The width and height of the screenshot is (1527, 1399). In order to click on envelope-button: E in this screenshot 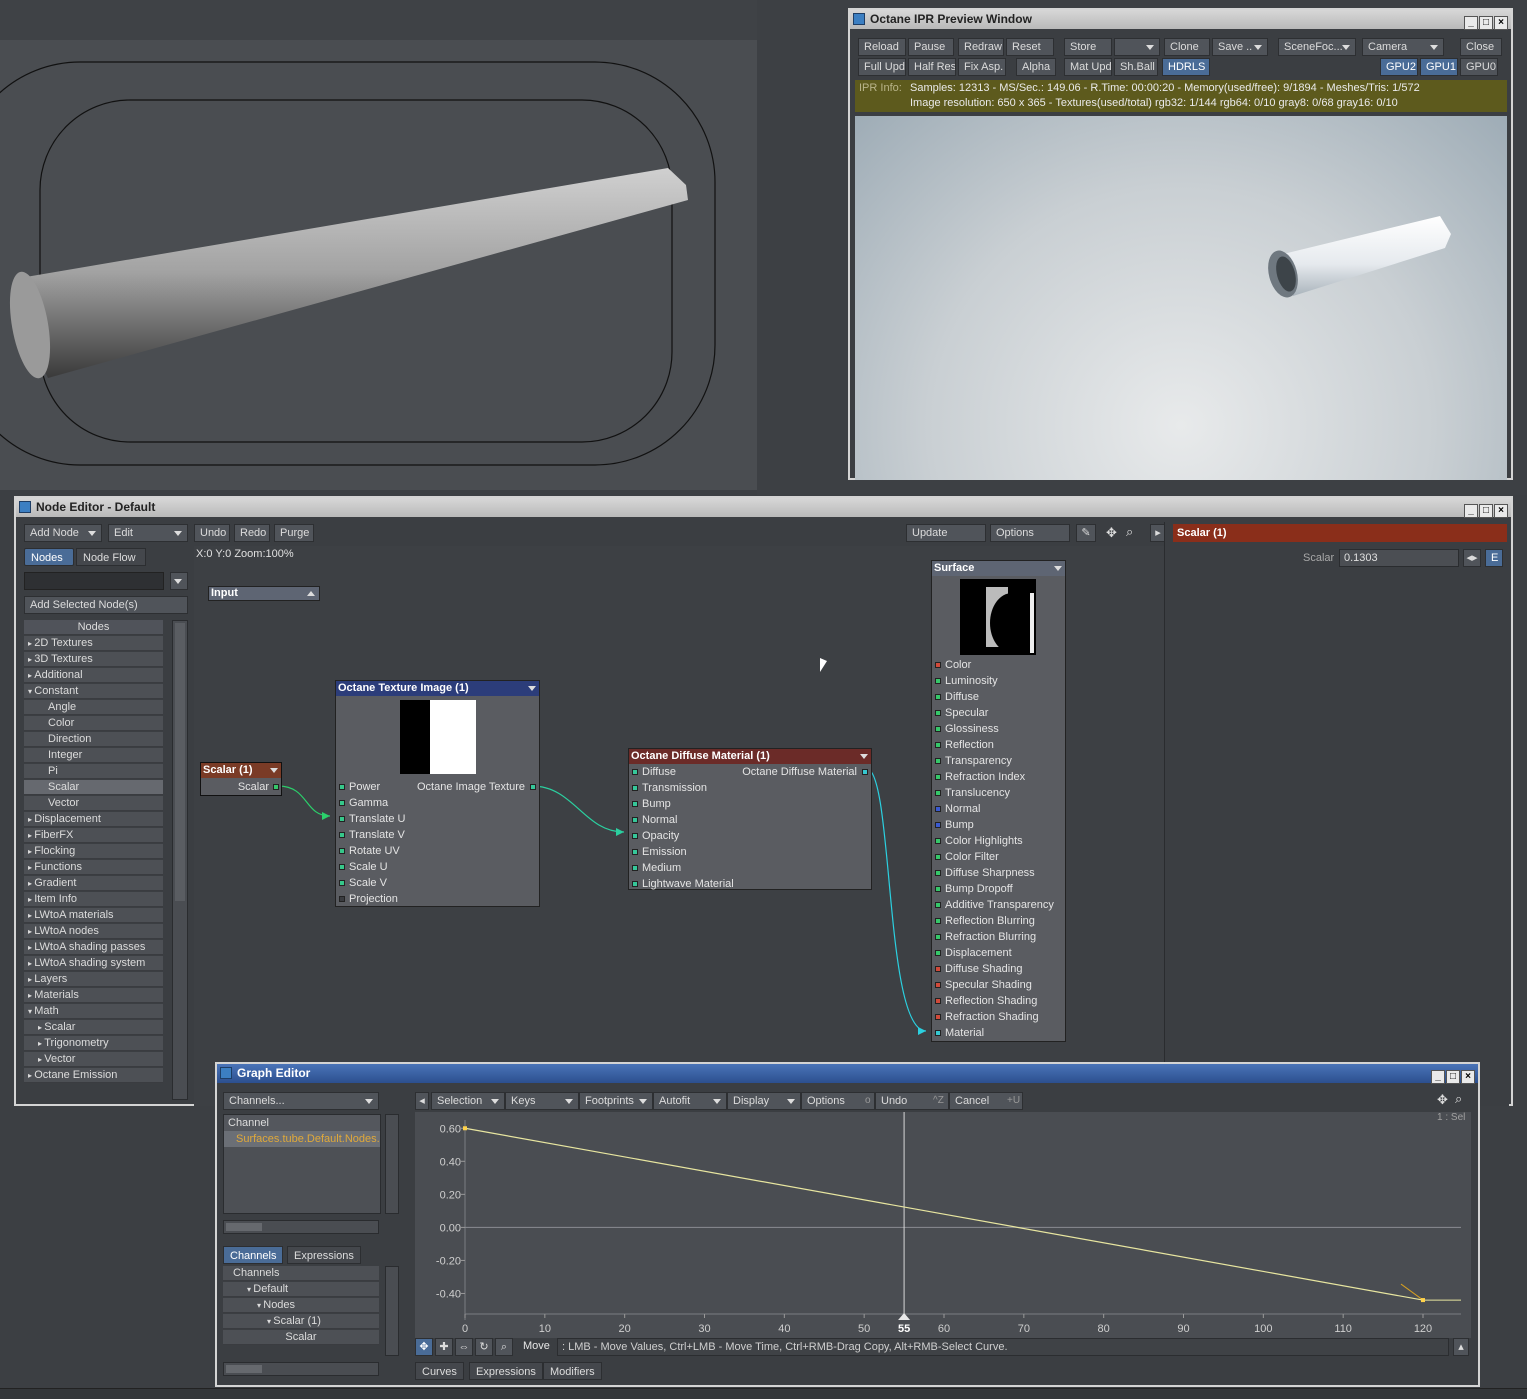, I will do `click(1494, 558)`.